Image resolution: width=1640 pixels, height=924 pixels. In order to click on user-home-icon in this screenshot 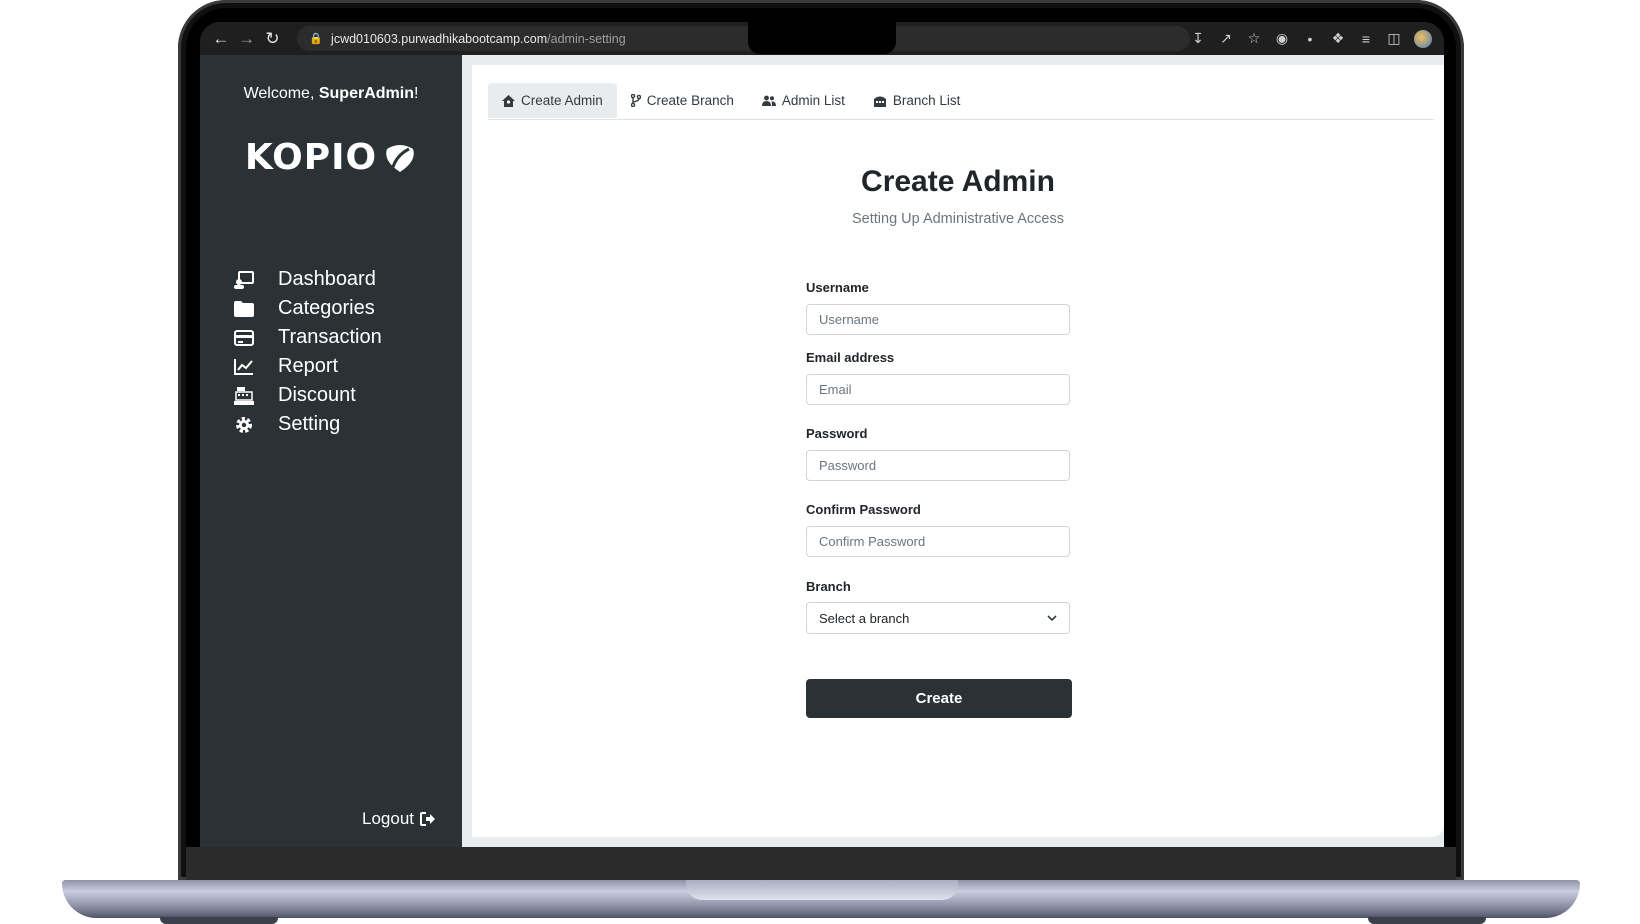, I will do `click(508, 100)`.